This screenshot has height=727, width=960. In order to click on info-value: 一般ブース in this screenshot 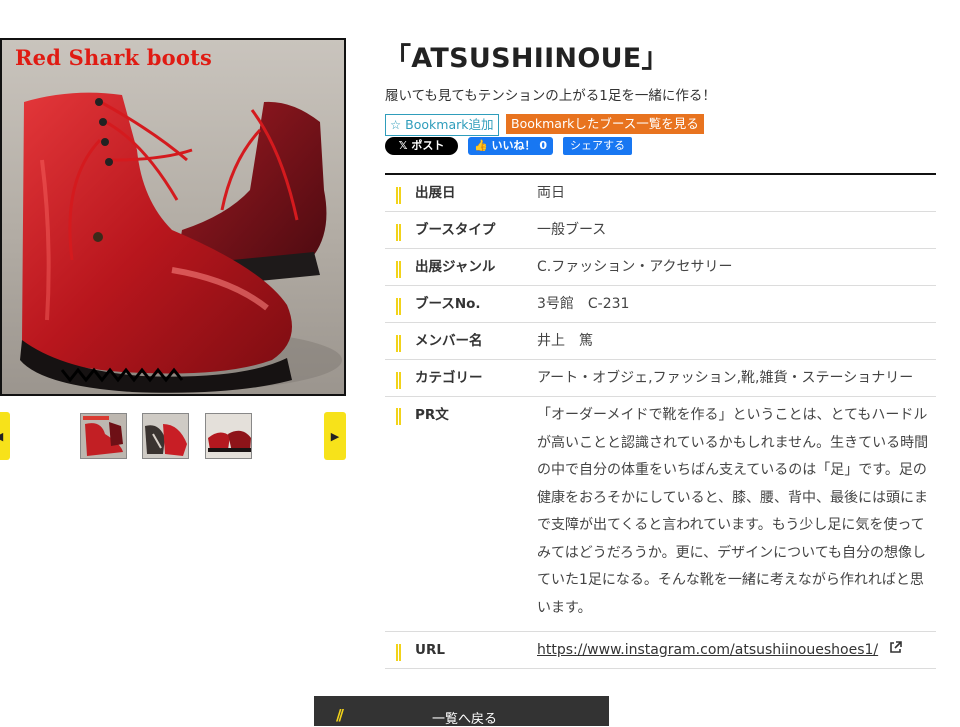, I will do `click(572, 230)`.